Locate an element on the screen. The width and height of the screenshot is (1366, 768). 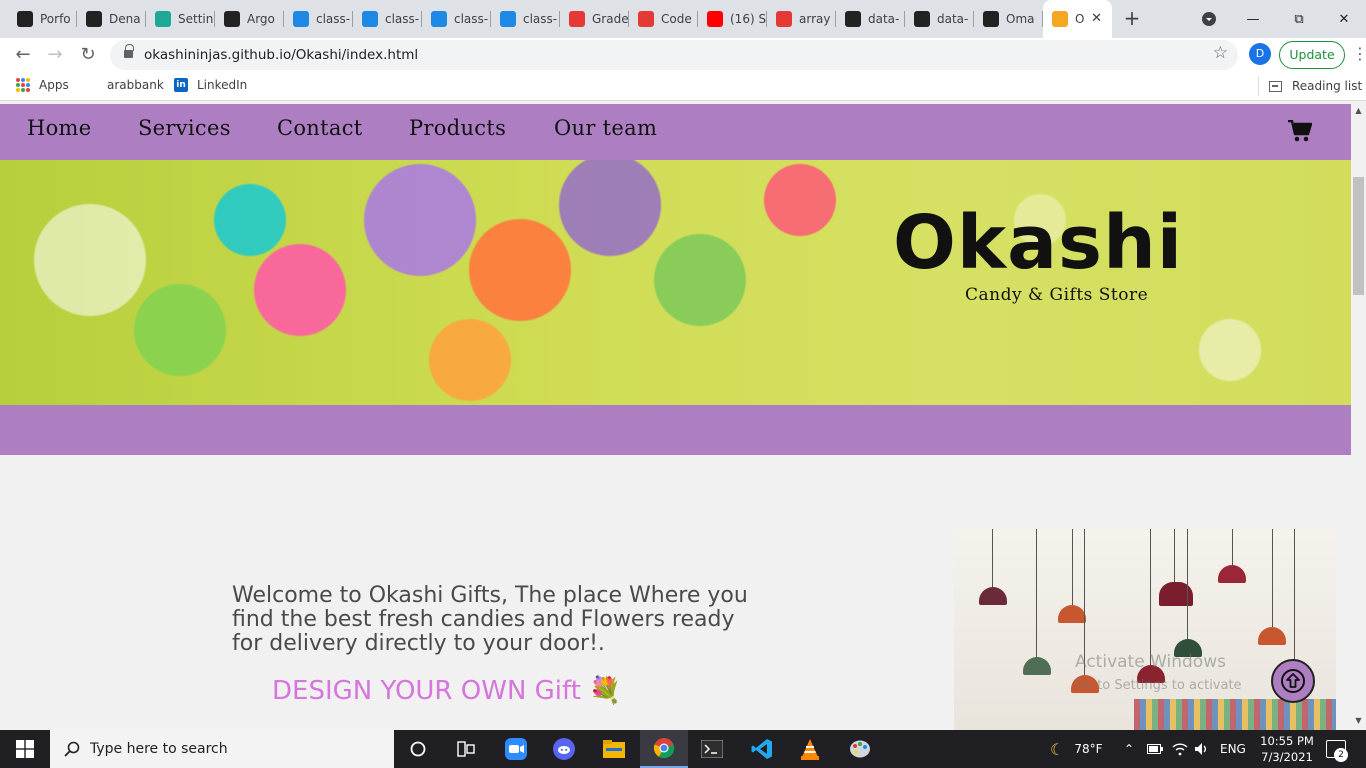
scroll-up-arrow-icon: ▲ is located at coordinates (1358, 110).